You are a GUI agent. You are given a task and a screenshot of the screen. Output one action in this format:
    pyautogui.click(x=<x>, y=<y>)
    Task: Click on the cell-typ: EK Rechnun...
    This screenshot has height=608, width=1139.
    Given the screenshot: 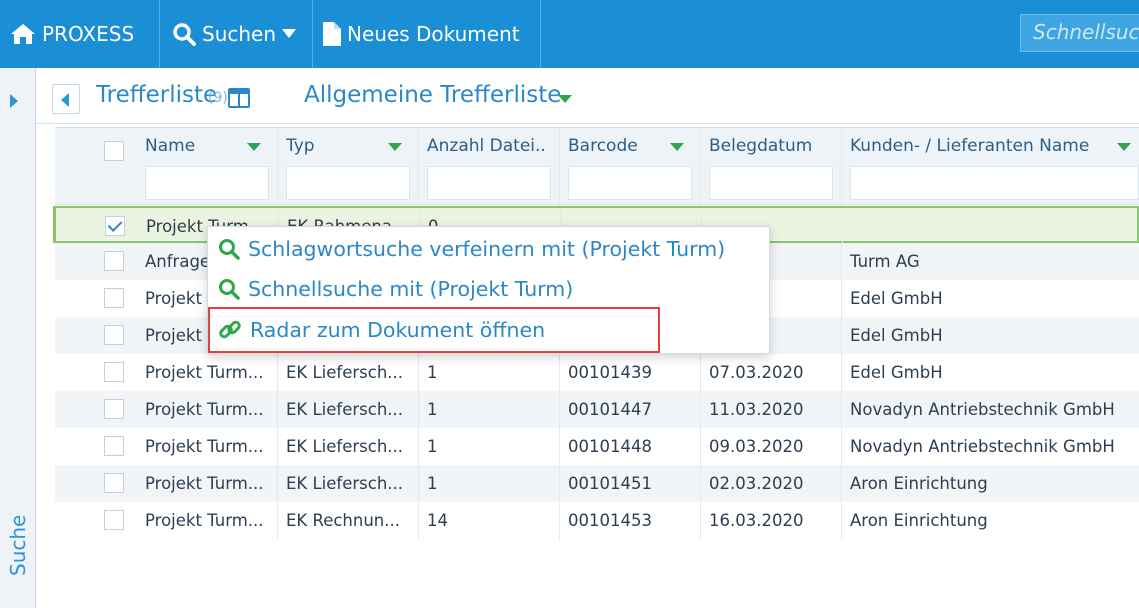 What is the action you would take?
    pyautogui.click(x=343, y=520)
    